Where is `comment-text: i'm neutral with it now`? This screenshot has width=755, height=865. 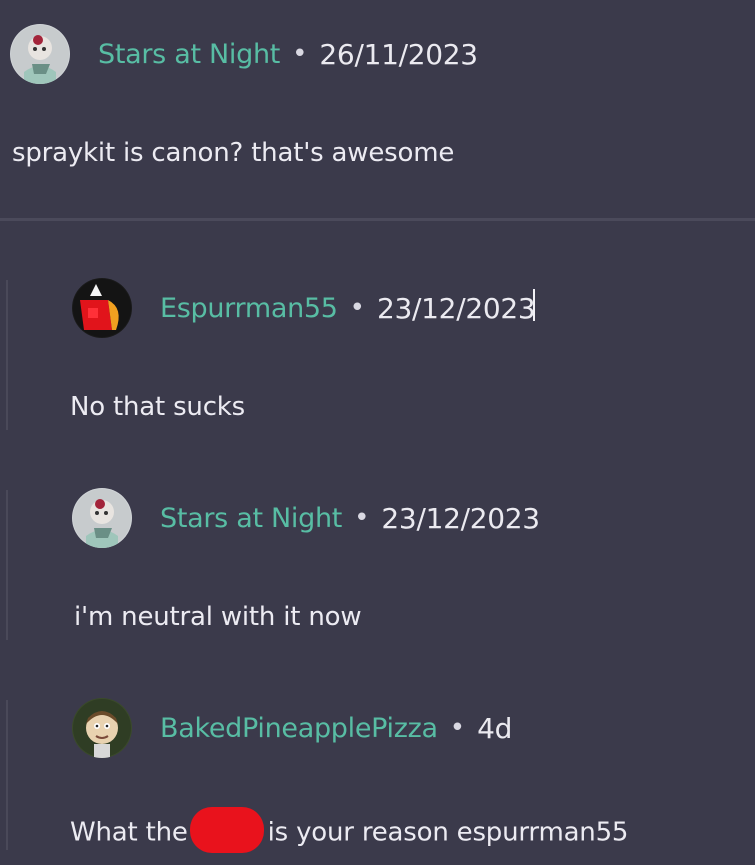 comment-text: i'm neutral with it now is located at coordinates (218, 617).